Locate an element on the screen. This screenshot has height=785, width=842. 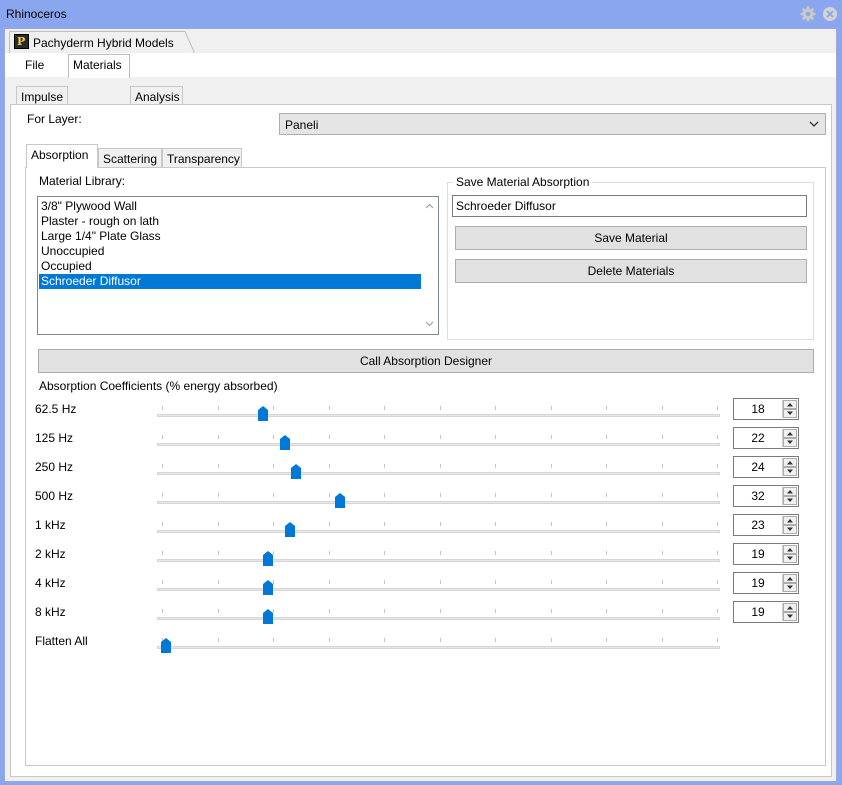
band-value: 32 is located at coordinates (758, 496).